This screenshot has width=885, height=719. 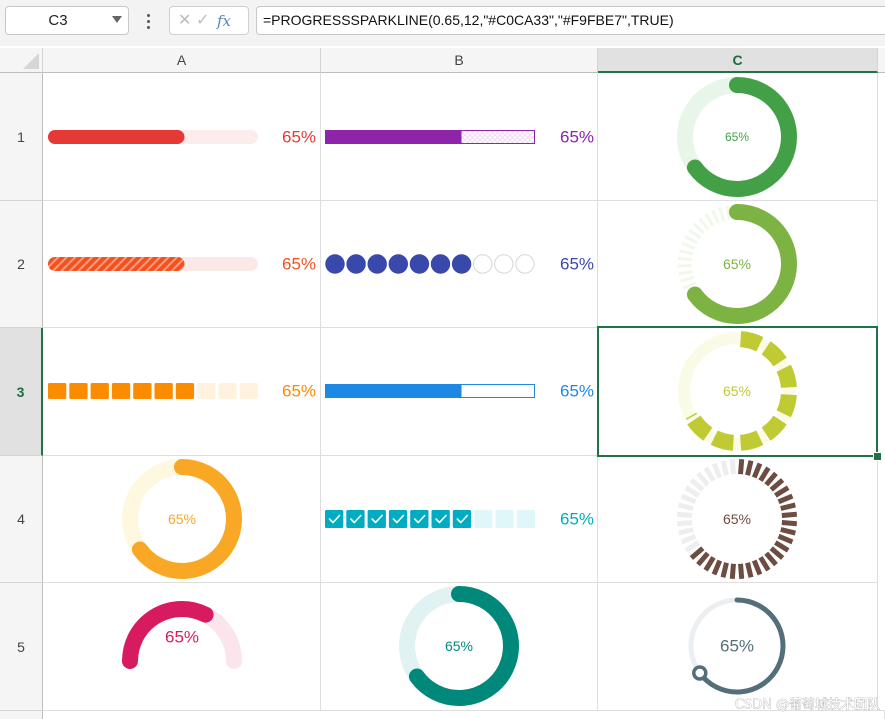 I want to click on fill-handle, so click(x=877, y=456).